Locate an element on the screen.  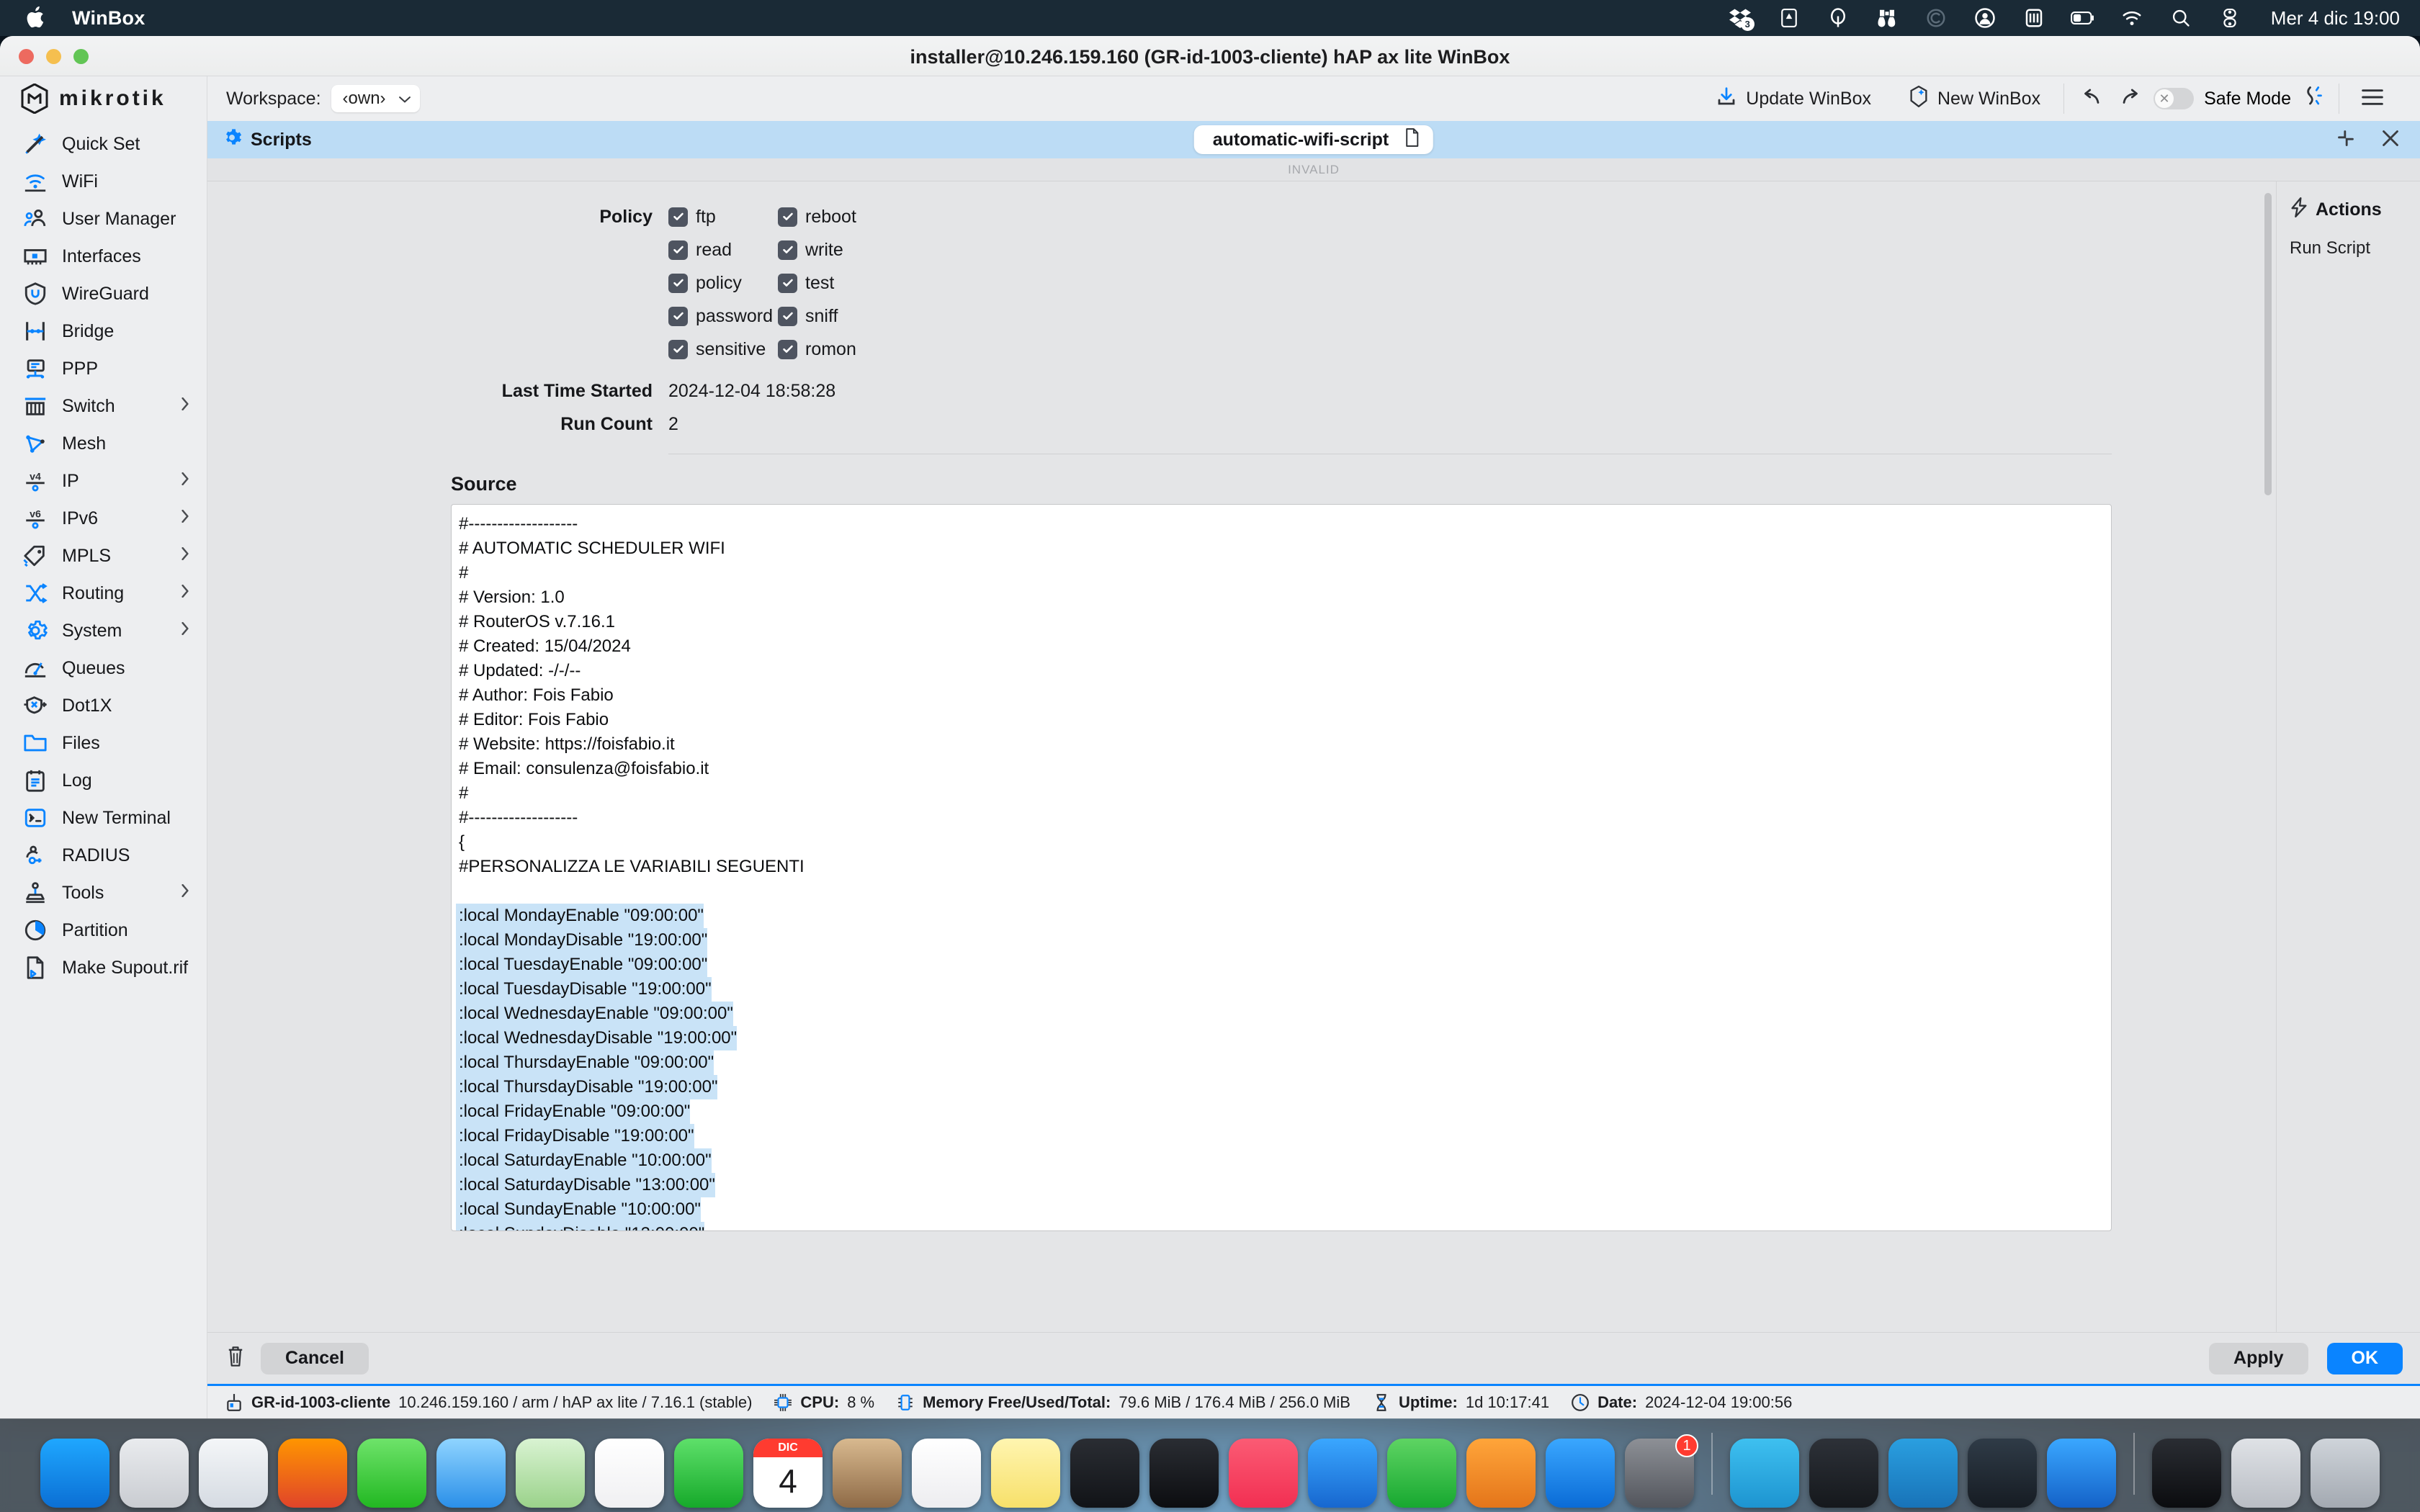
dock-item-nordvpn is located at coordinates (1843, 1473).